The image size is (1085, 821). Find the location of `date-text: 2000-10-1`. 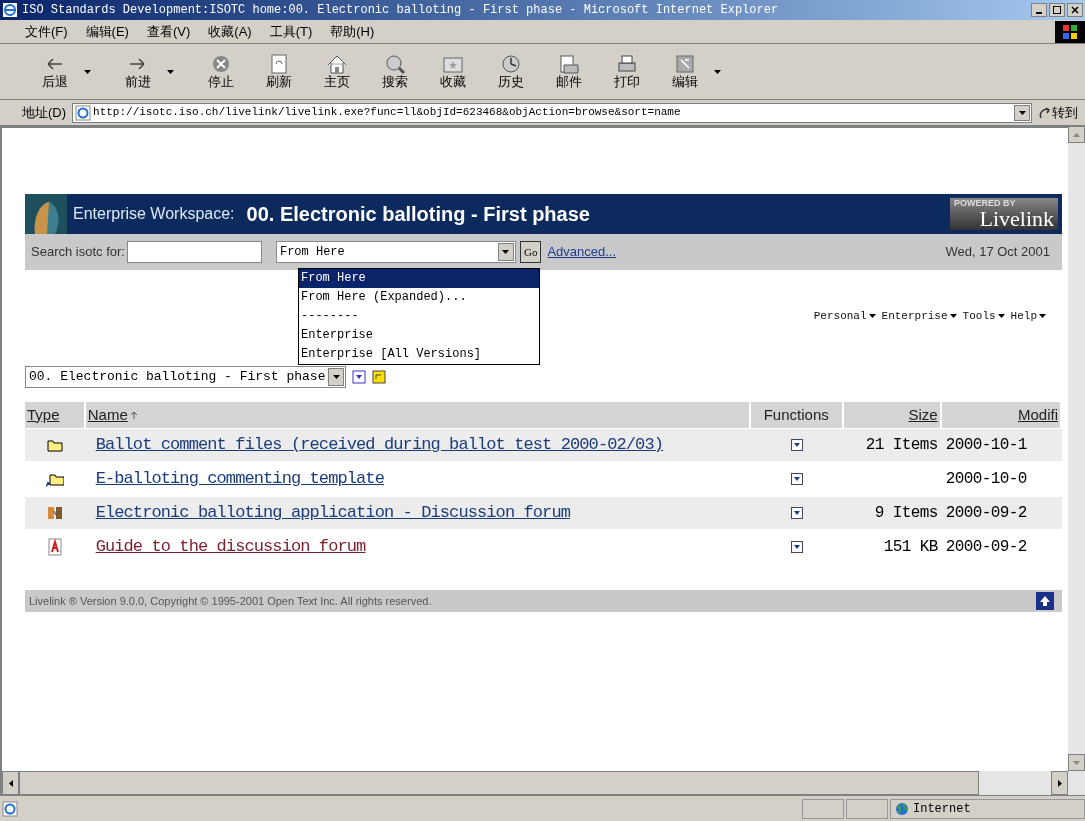

date-text: 2000-10-1 is located at coordinates (986, 445).